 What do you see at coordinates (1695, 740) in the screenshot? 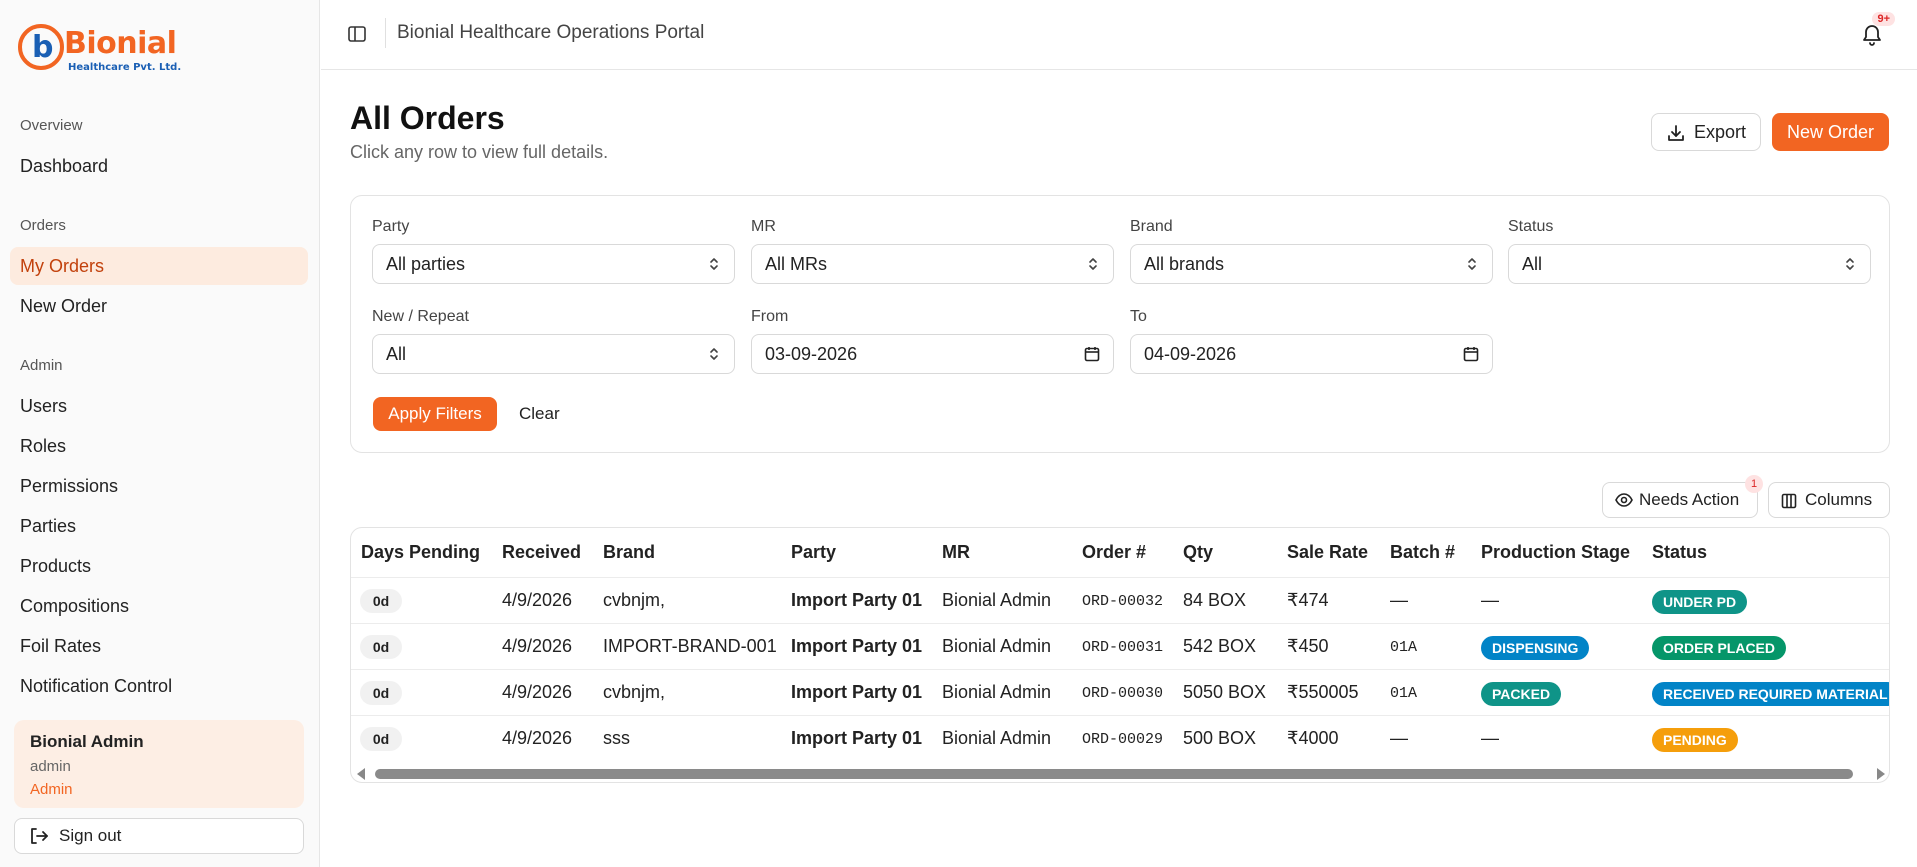
I see `status-badge: PENDING` at bounding box center [1695, 740].